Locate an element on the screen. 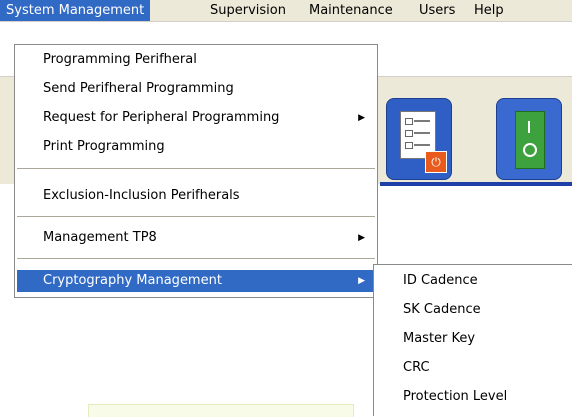 This screenshot has width=572, height=417. menu-users: Users is located at coordinates (437, 10).